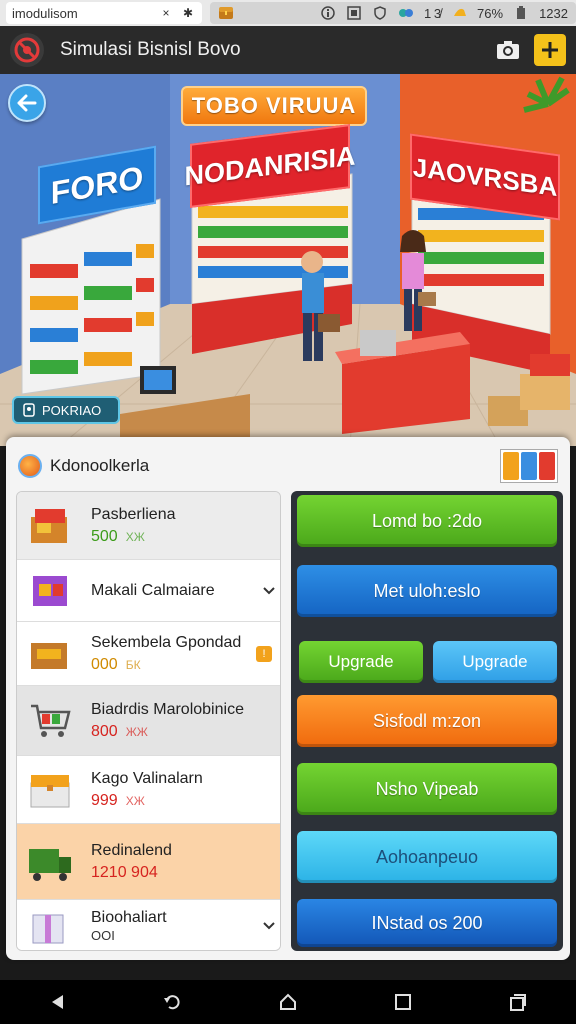  What do you see at coordinates (104, 536) in the screenshot?
I see `price-value: 500` at bounding box center [104, 536].